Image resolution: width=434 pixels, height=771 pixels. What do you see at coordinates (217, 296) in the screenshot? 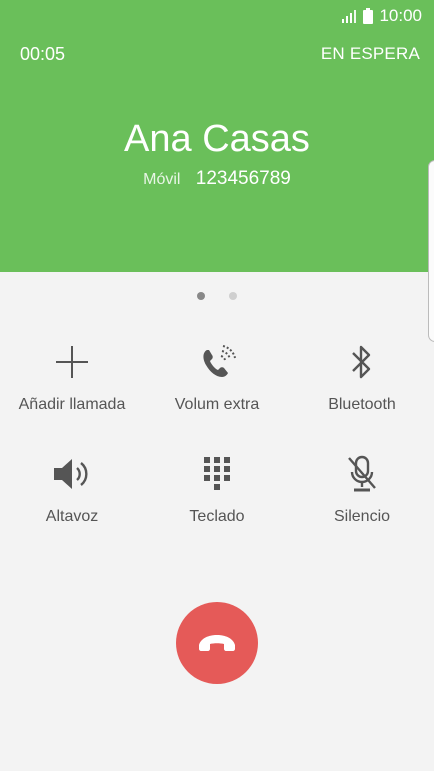
I see `page-indicator` at bounding box center [217, 296].